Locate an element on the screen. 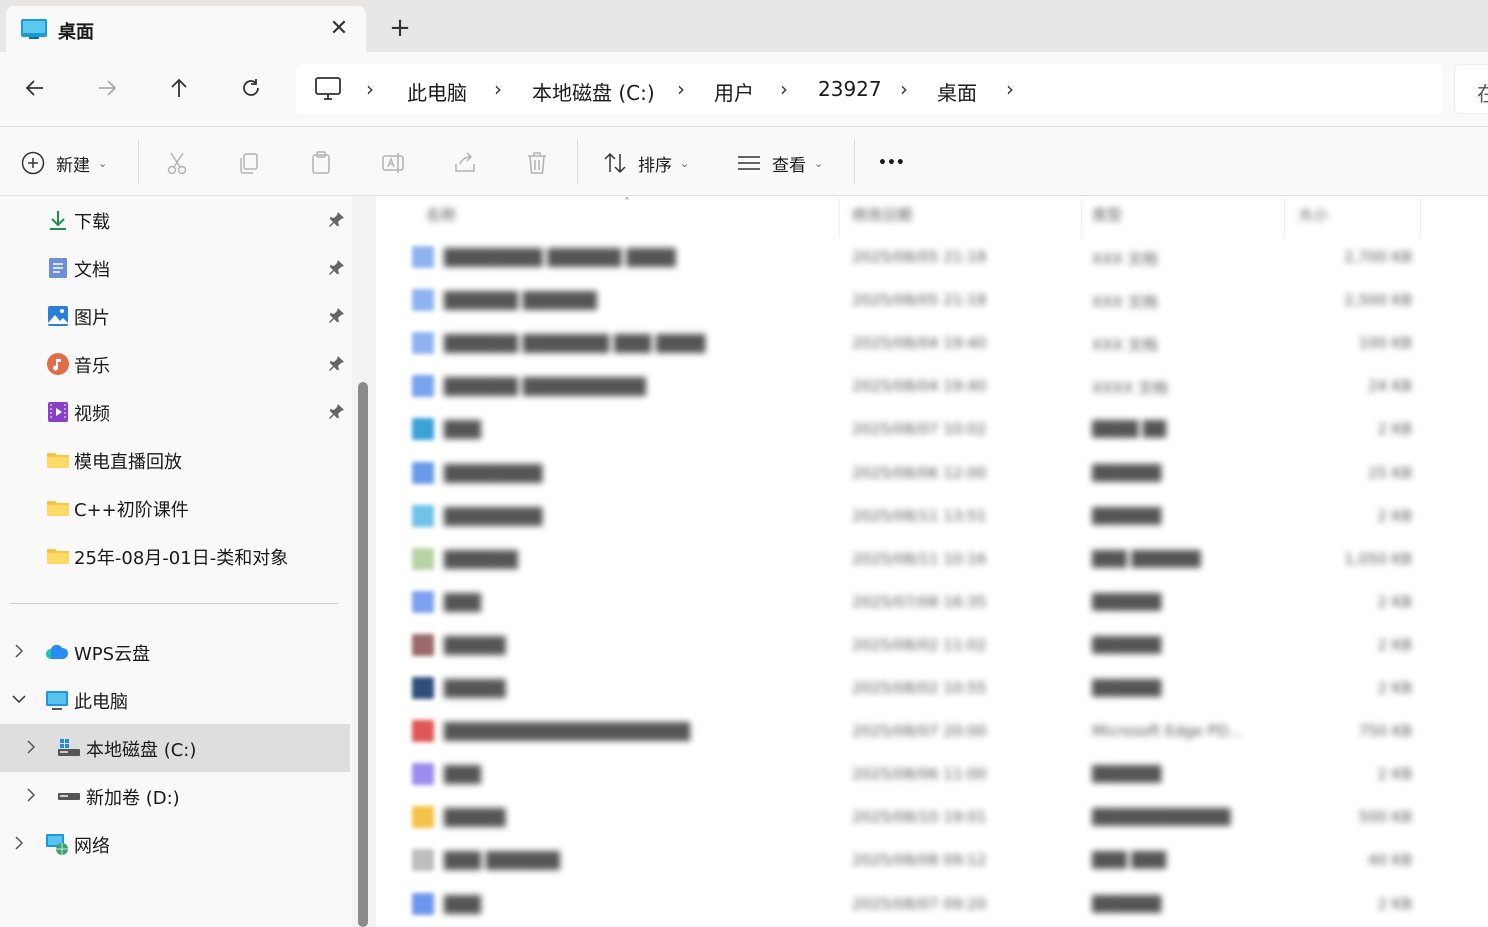  file-row: ███ 2025/08/07 09:20 ██████ 2 KB is located at coordinates (914, 904).